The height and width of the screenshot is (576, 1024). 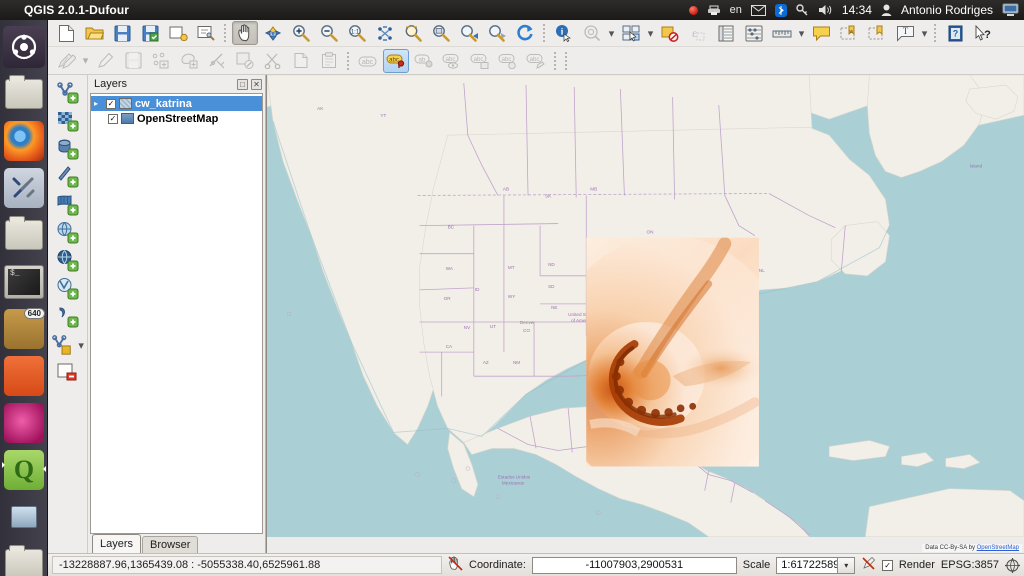 What do you see at coordinates (329, 33) in the screenshot?
I see `zoom-out-button` at bounding box center [329, 33].